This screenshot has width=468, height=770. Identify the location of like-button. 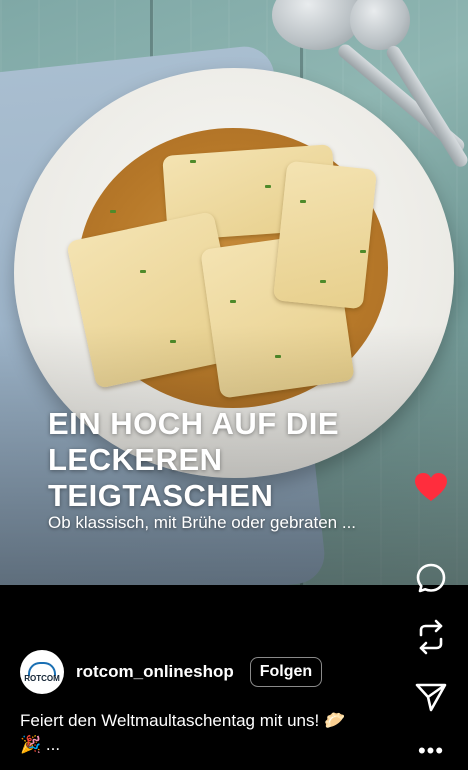
(431, 487).